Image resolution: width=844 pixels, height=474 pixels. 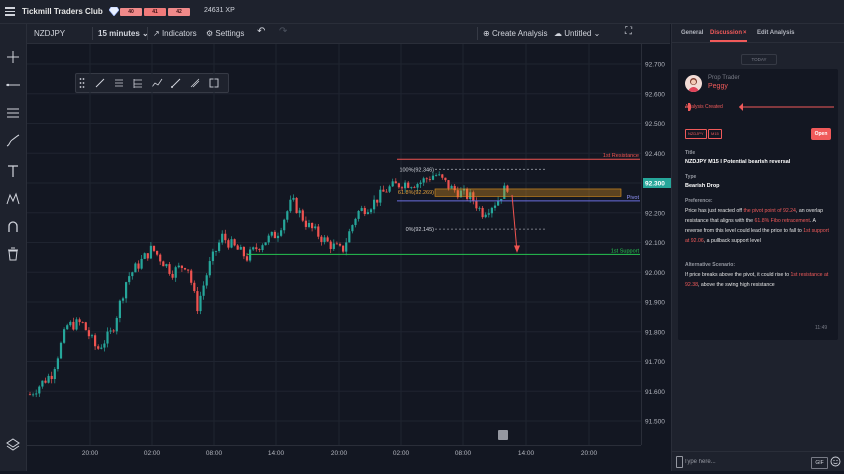 I want to click on author-name: Peggy, so click(x=718, y=86).